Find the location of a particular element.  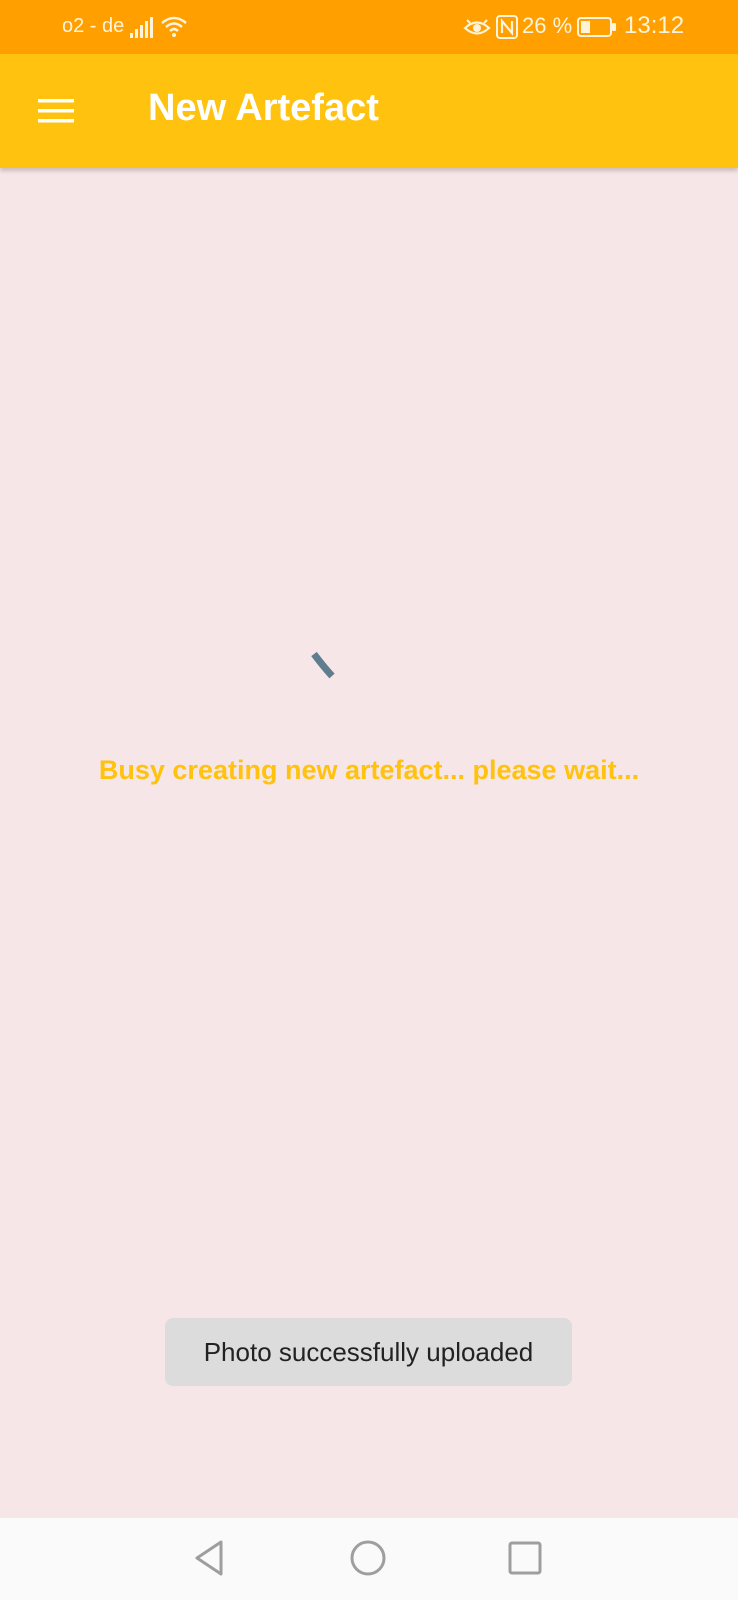

toast: Photo successfully uploaded is located at coordinates (368, 1352).